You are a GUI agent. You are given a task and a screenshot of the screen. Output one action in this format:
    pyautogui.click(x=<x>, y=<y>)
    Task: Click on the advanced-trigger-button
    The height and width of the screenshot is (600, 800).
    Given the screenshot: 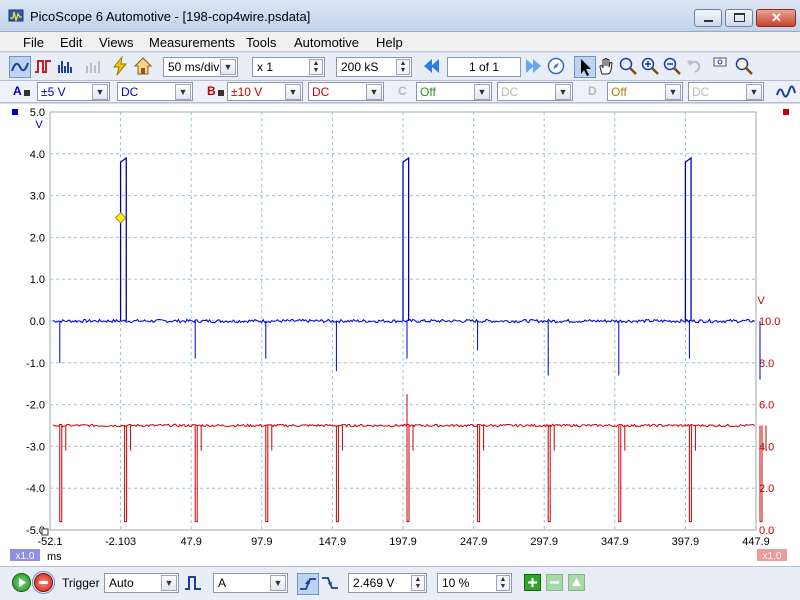 What is the action you would take?
    pyautogui.click(x=194, y=584)
    